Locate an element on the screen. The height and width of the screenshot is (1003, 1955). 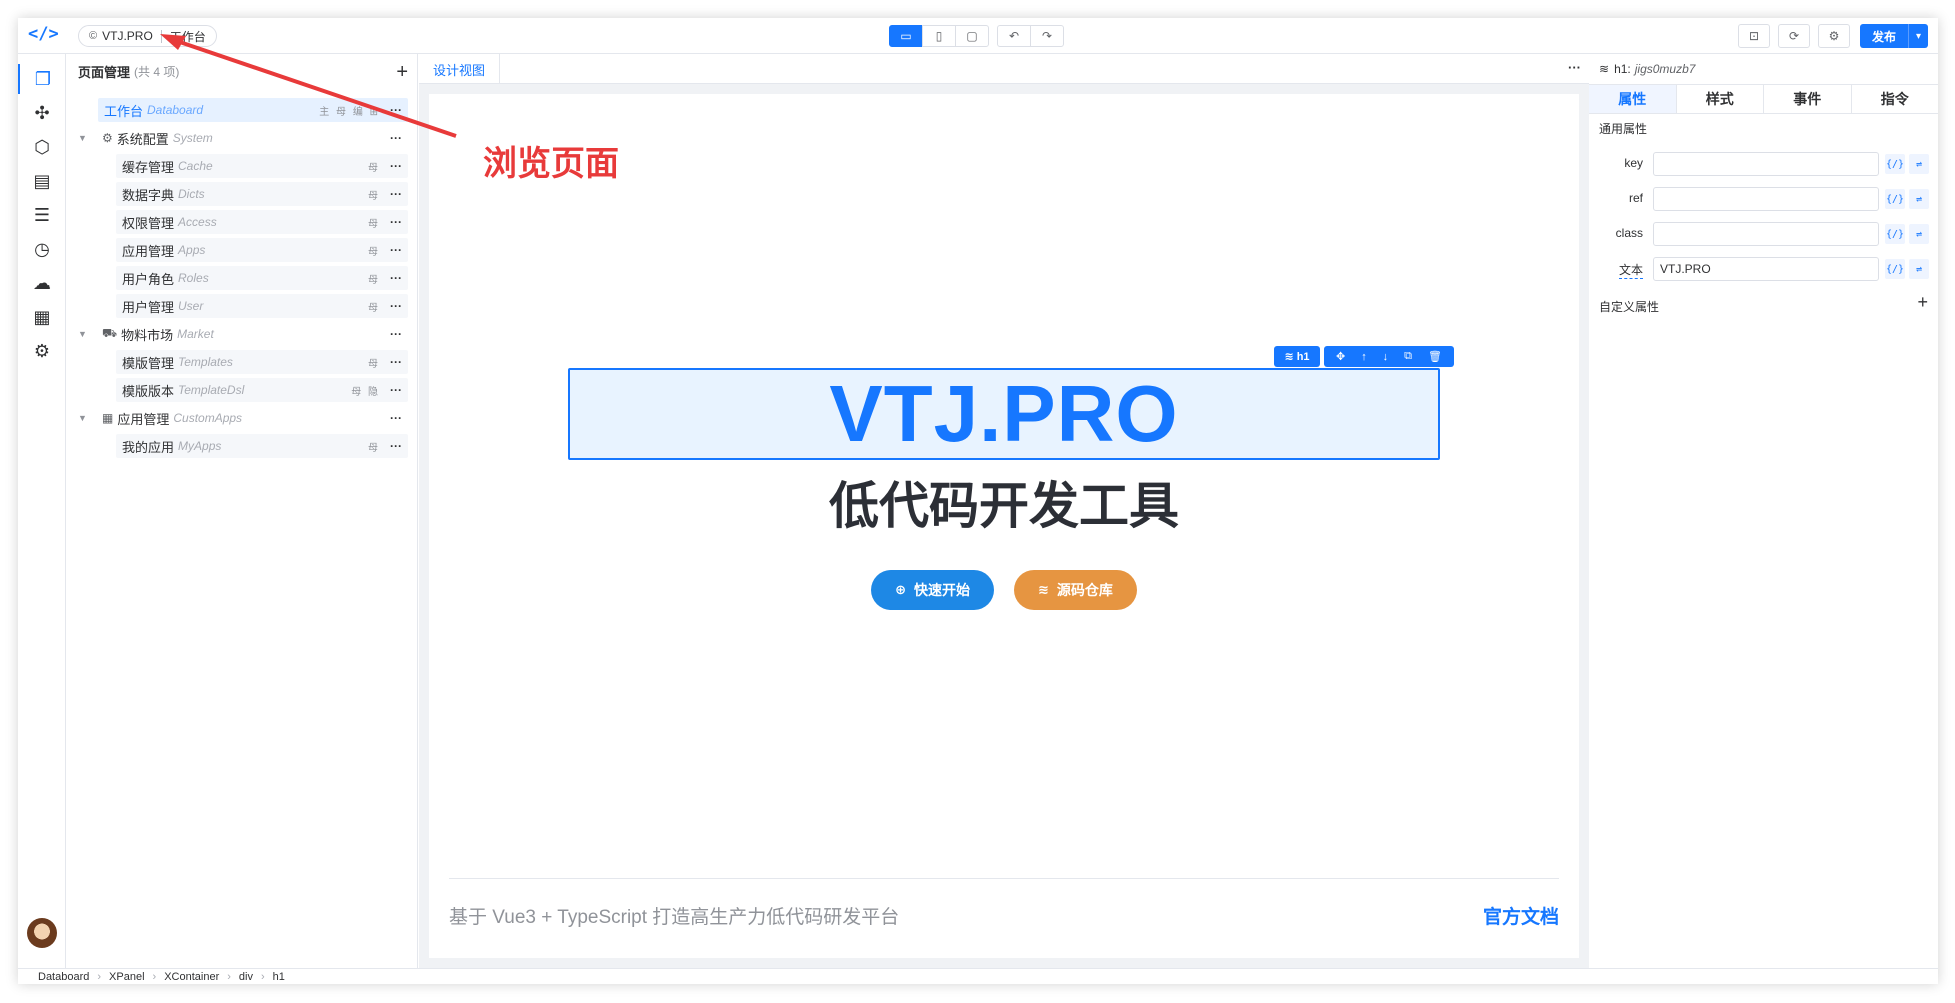
page-count: (共 4 项) is located at coordinates (157, 71).